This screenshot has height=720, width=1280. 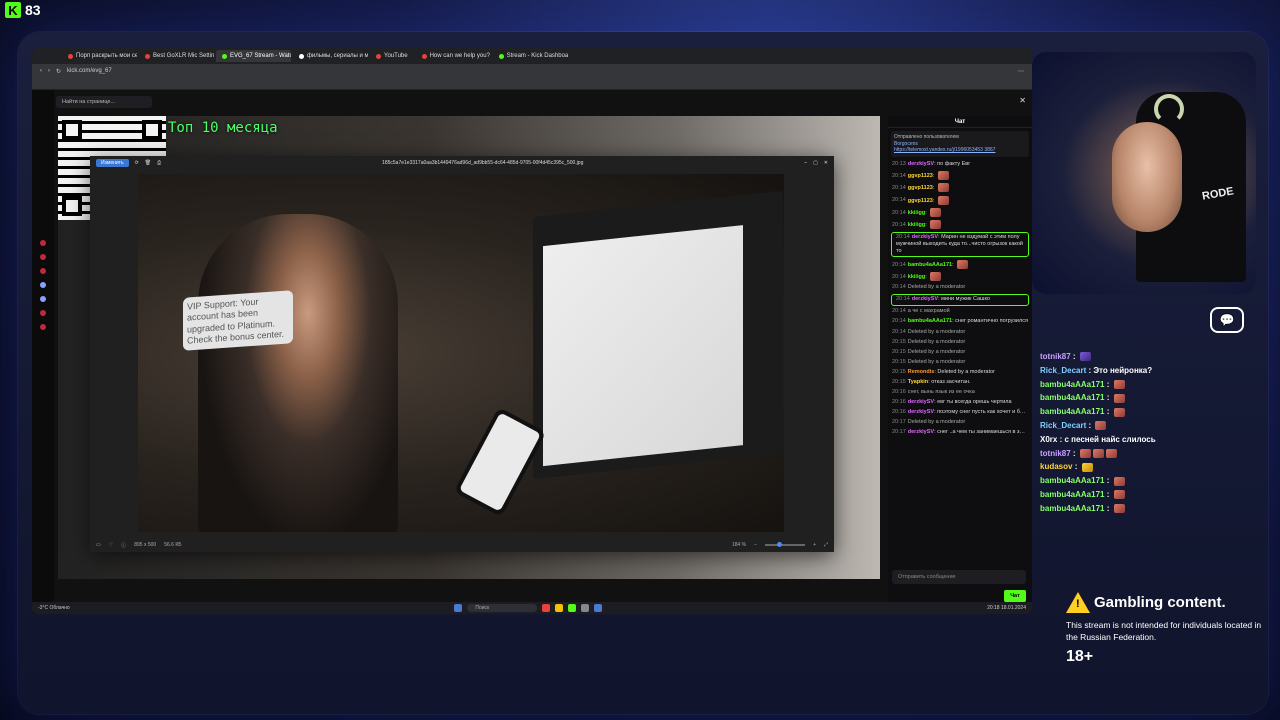 I want to click on message-user: Tyapkin, so click(x=918, y=382).